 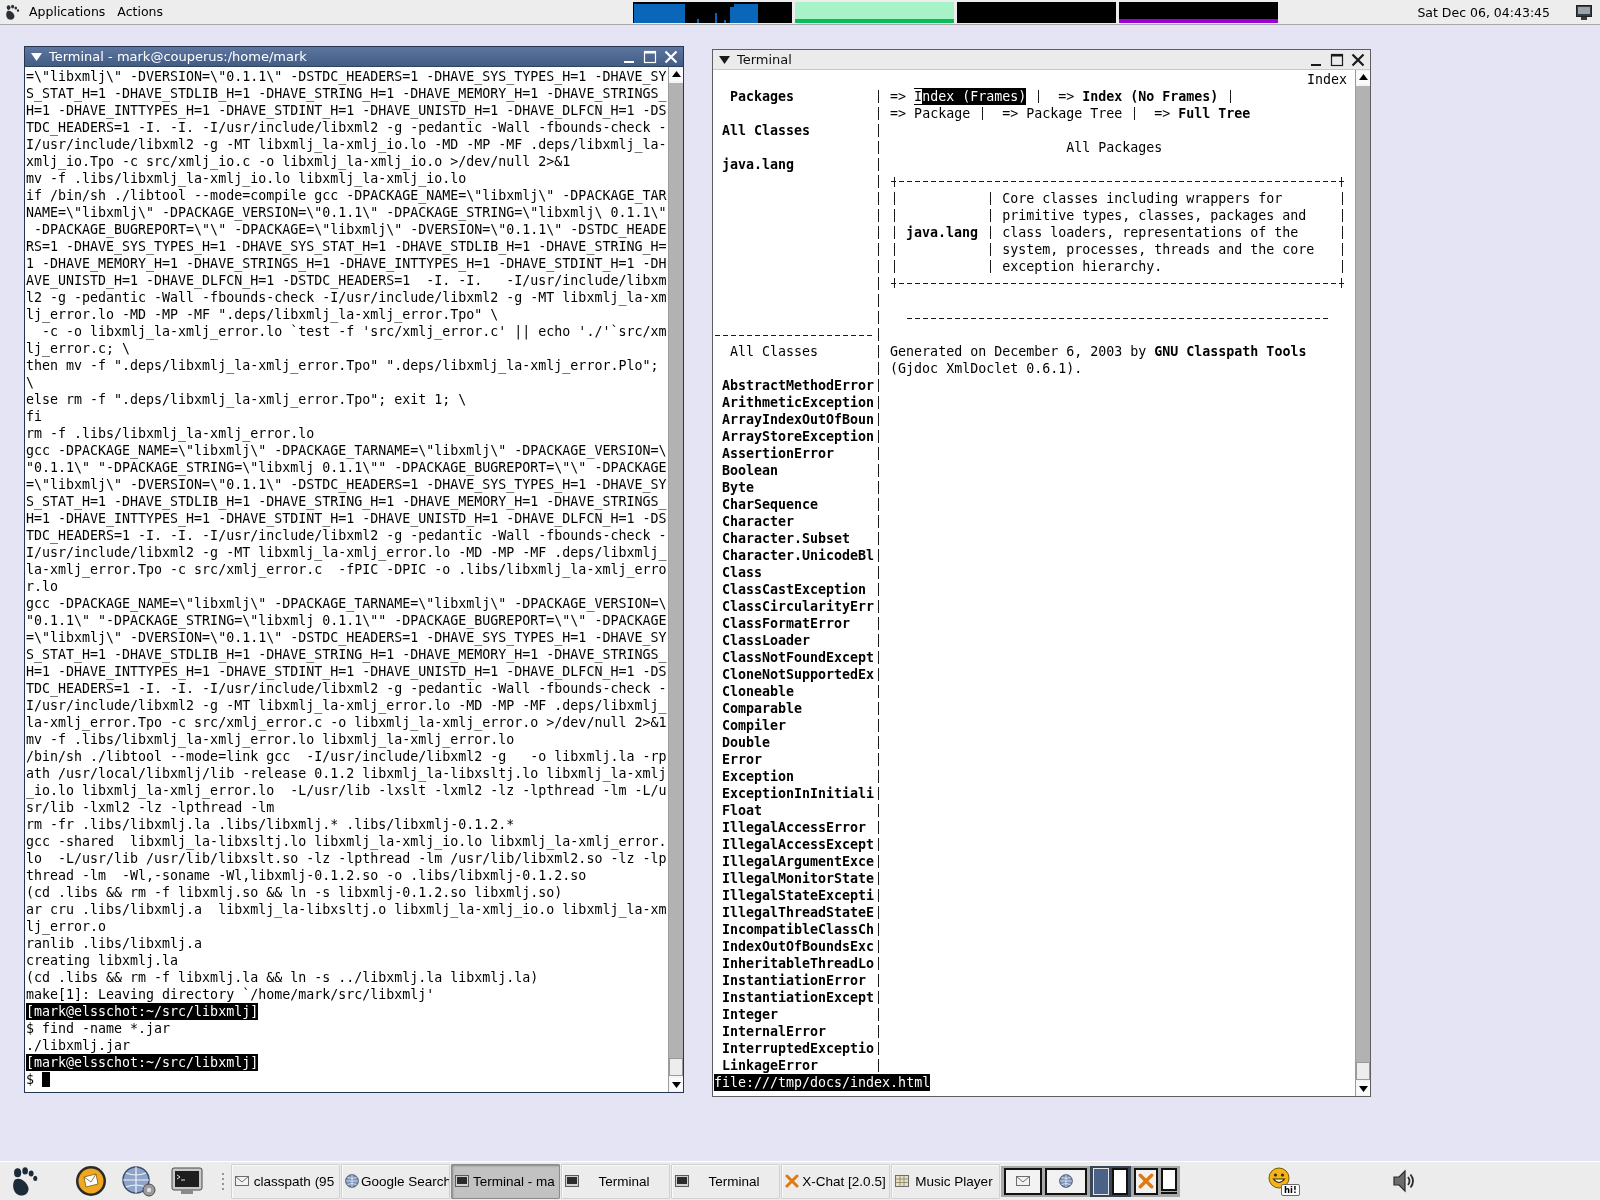 What do you see at coordinates (766, 640) in the screenshot?
I see `class-link: ClassLoader` at bounding box center [766, 640].